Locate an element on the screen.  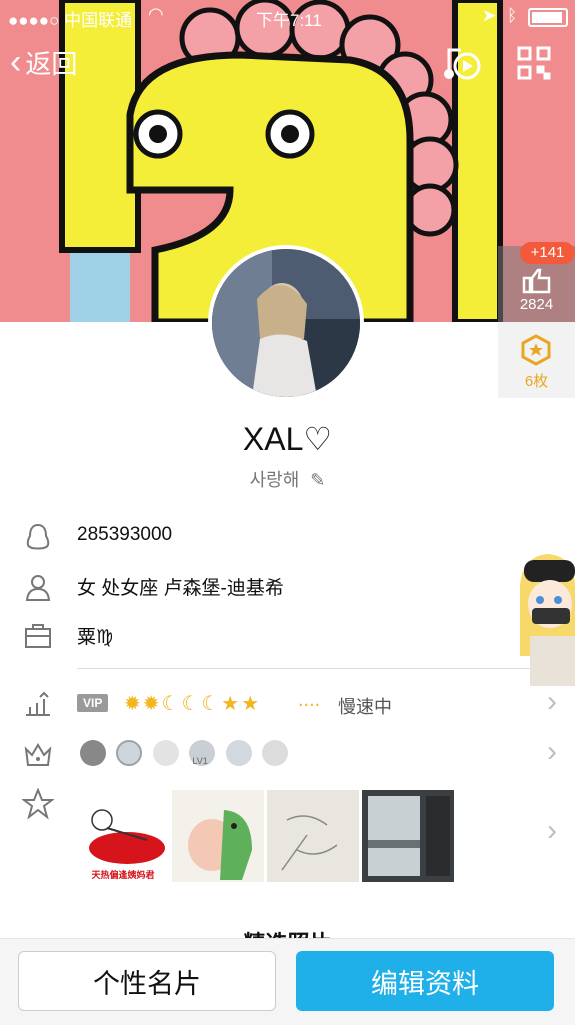
medal-card: 6枚 is located at coordinates (536, 360).